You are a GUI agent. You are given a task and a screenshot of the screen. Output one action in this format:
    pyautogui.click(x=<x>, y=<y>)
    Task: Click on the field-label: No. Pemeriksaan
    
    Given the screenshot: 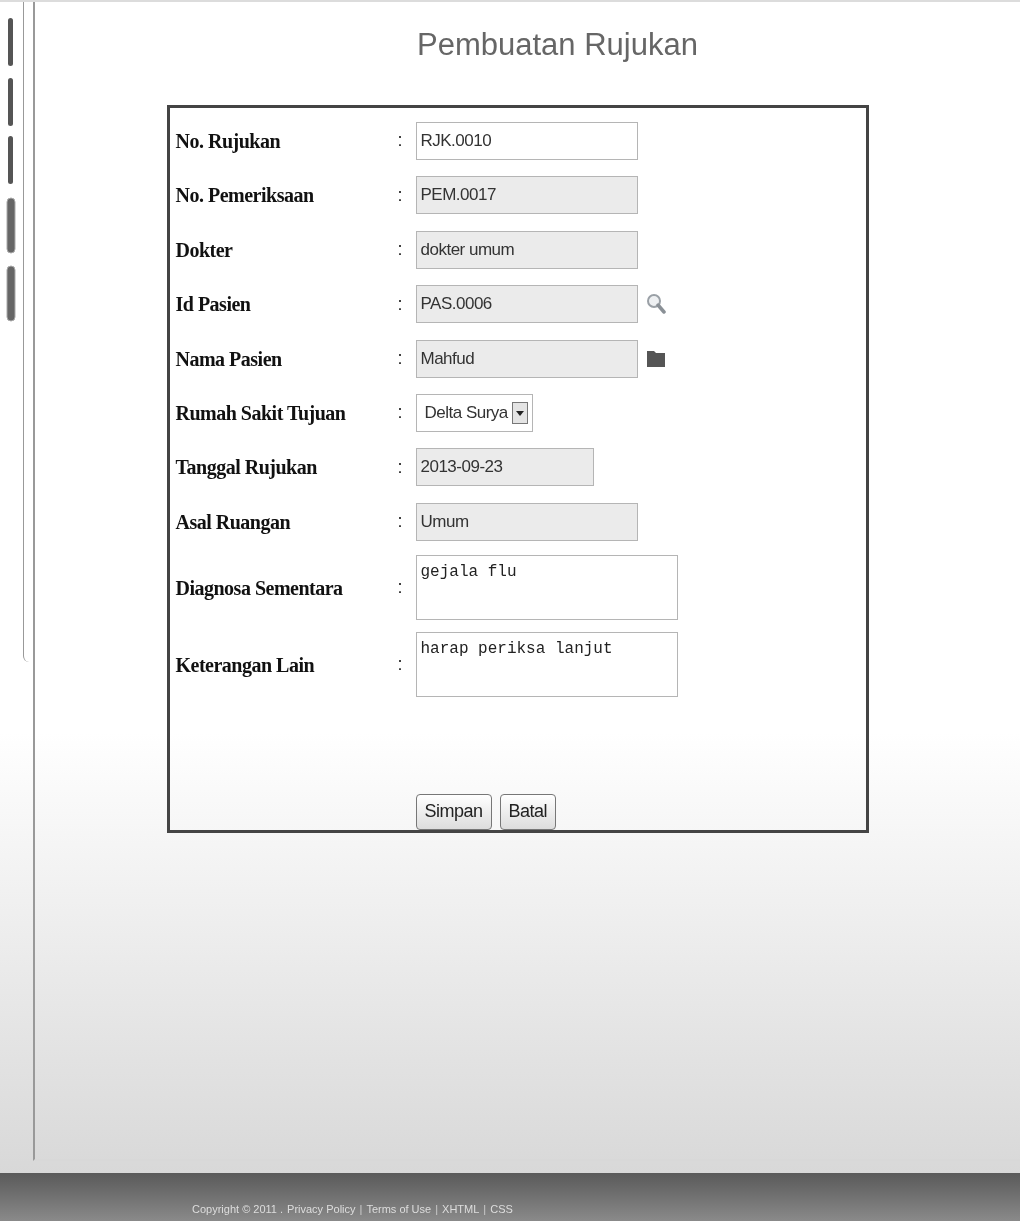 What is the action you would take?
    pyautogui.click(x=245, y=196)
    